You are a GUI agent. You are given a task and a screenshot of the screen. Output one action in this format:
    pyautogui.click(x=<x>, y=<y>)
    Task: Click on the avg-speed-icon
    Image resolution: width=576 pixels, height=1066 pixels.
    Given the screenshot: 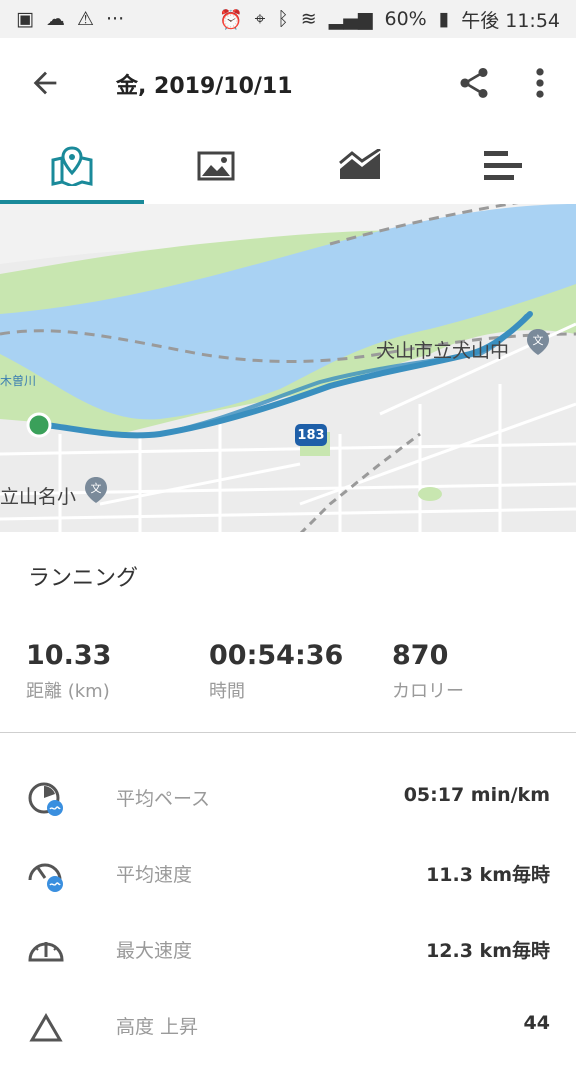 What is the action you would take?
    pyautogui.click(x=45, y=877)
    